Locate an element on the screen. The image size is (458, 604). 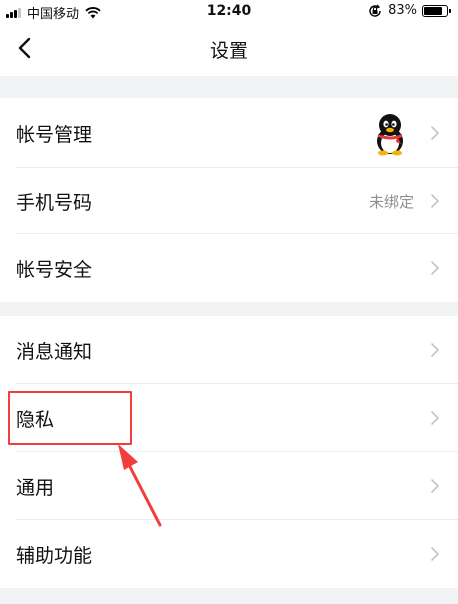
settings-row-accessibility: 辅助功能 is located at coordinates (229, 554).